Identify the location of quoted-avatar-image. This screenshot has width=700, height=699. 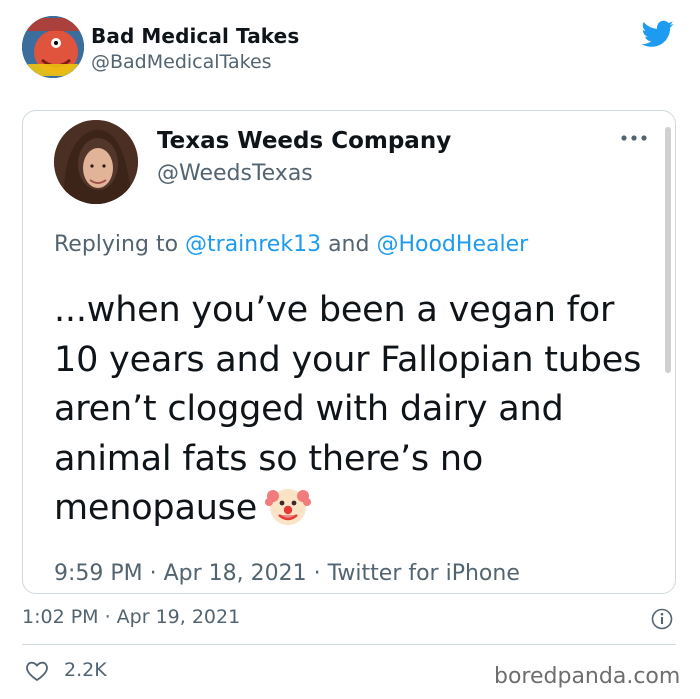
(96, 162).